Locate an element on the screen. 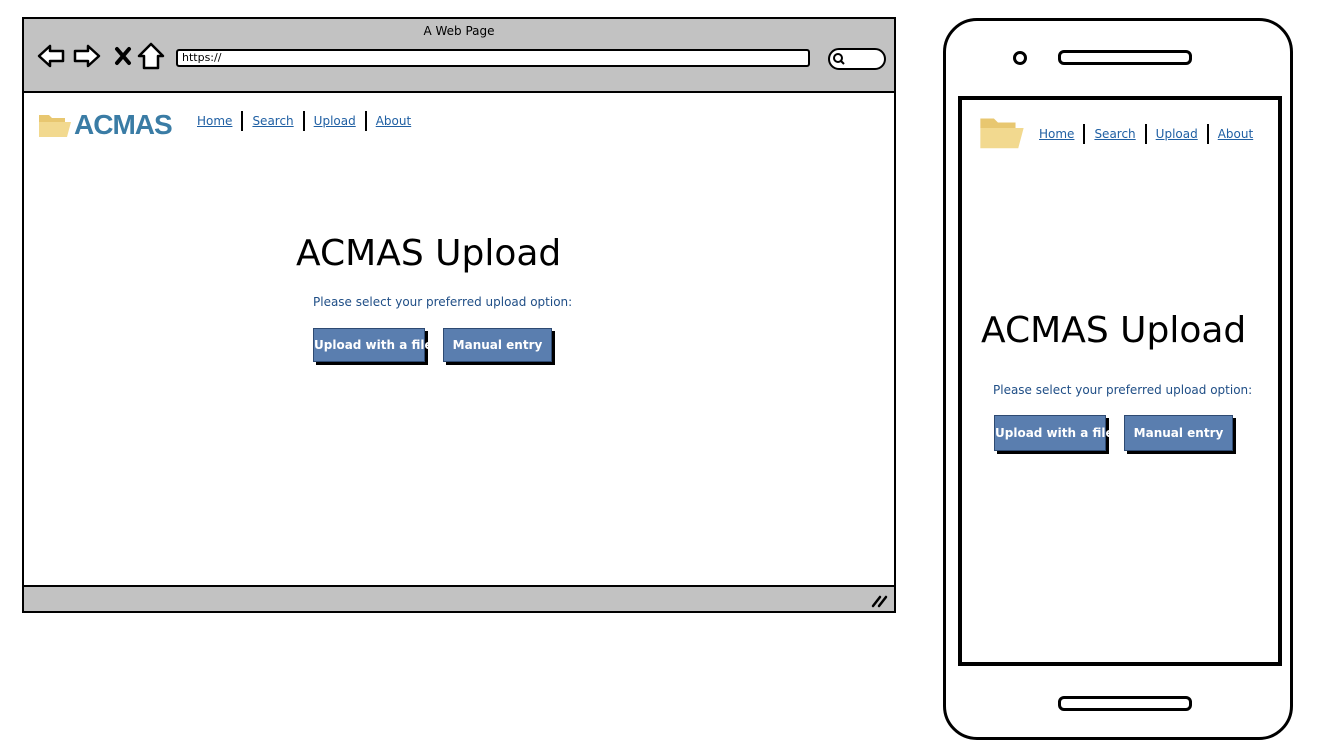  search-icon is located at coordinates (839, 59).